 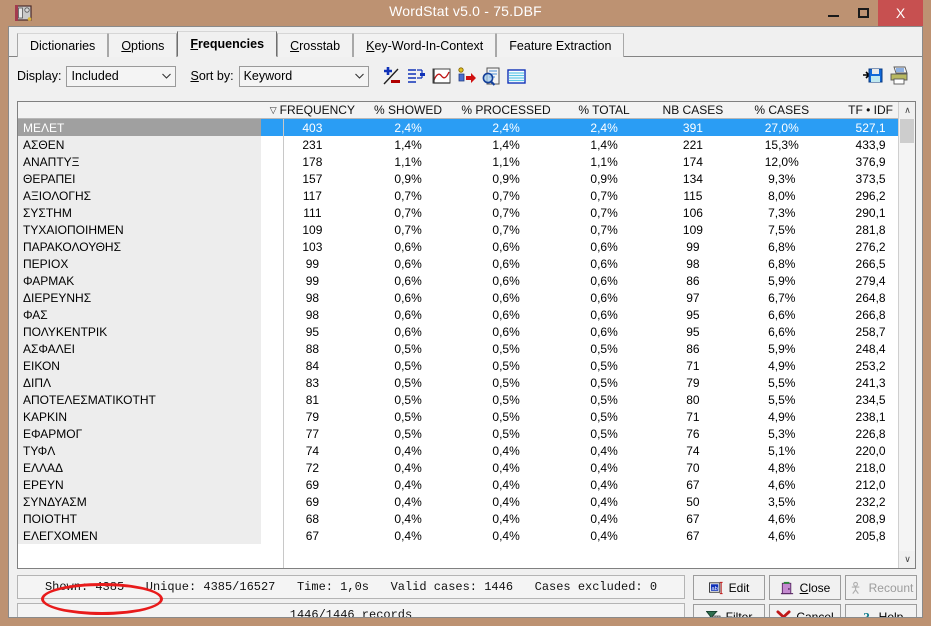 I want to click on tab-key-word-in-context: Key-Word-In-Context, so click(x=425, y=45).